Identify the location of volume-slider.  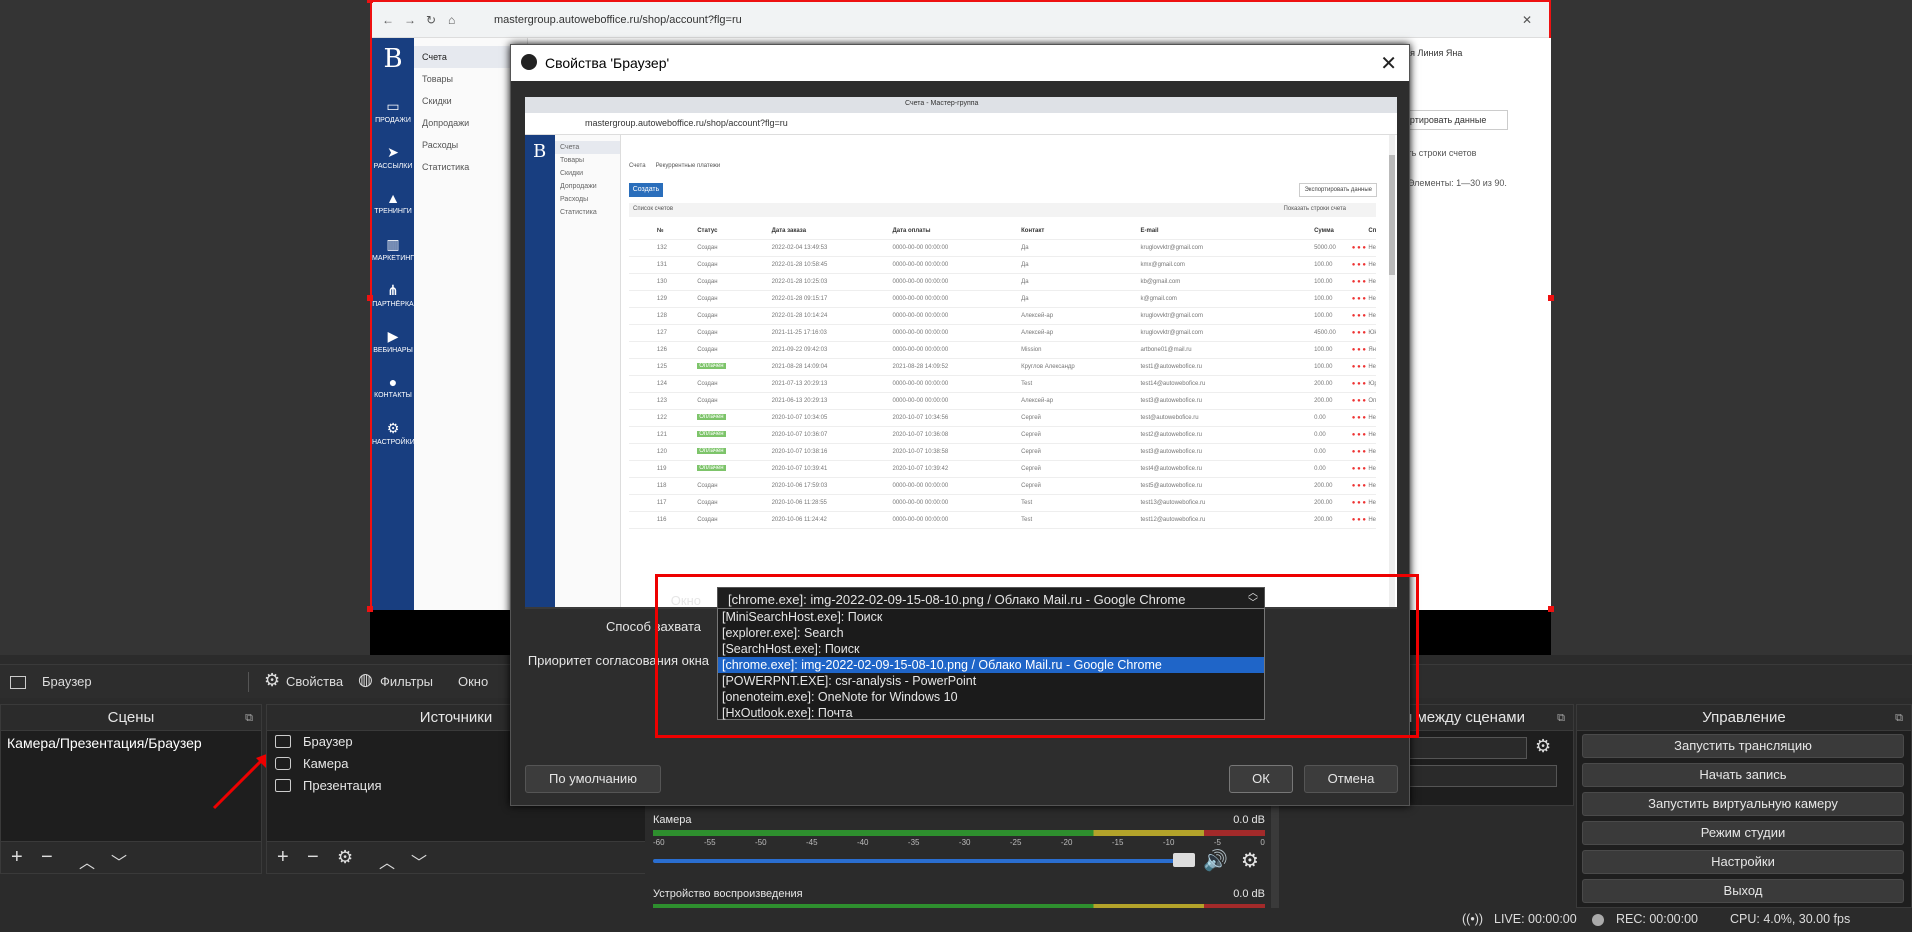
(923, 861).